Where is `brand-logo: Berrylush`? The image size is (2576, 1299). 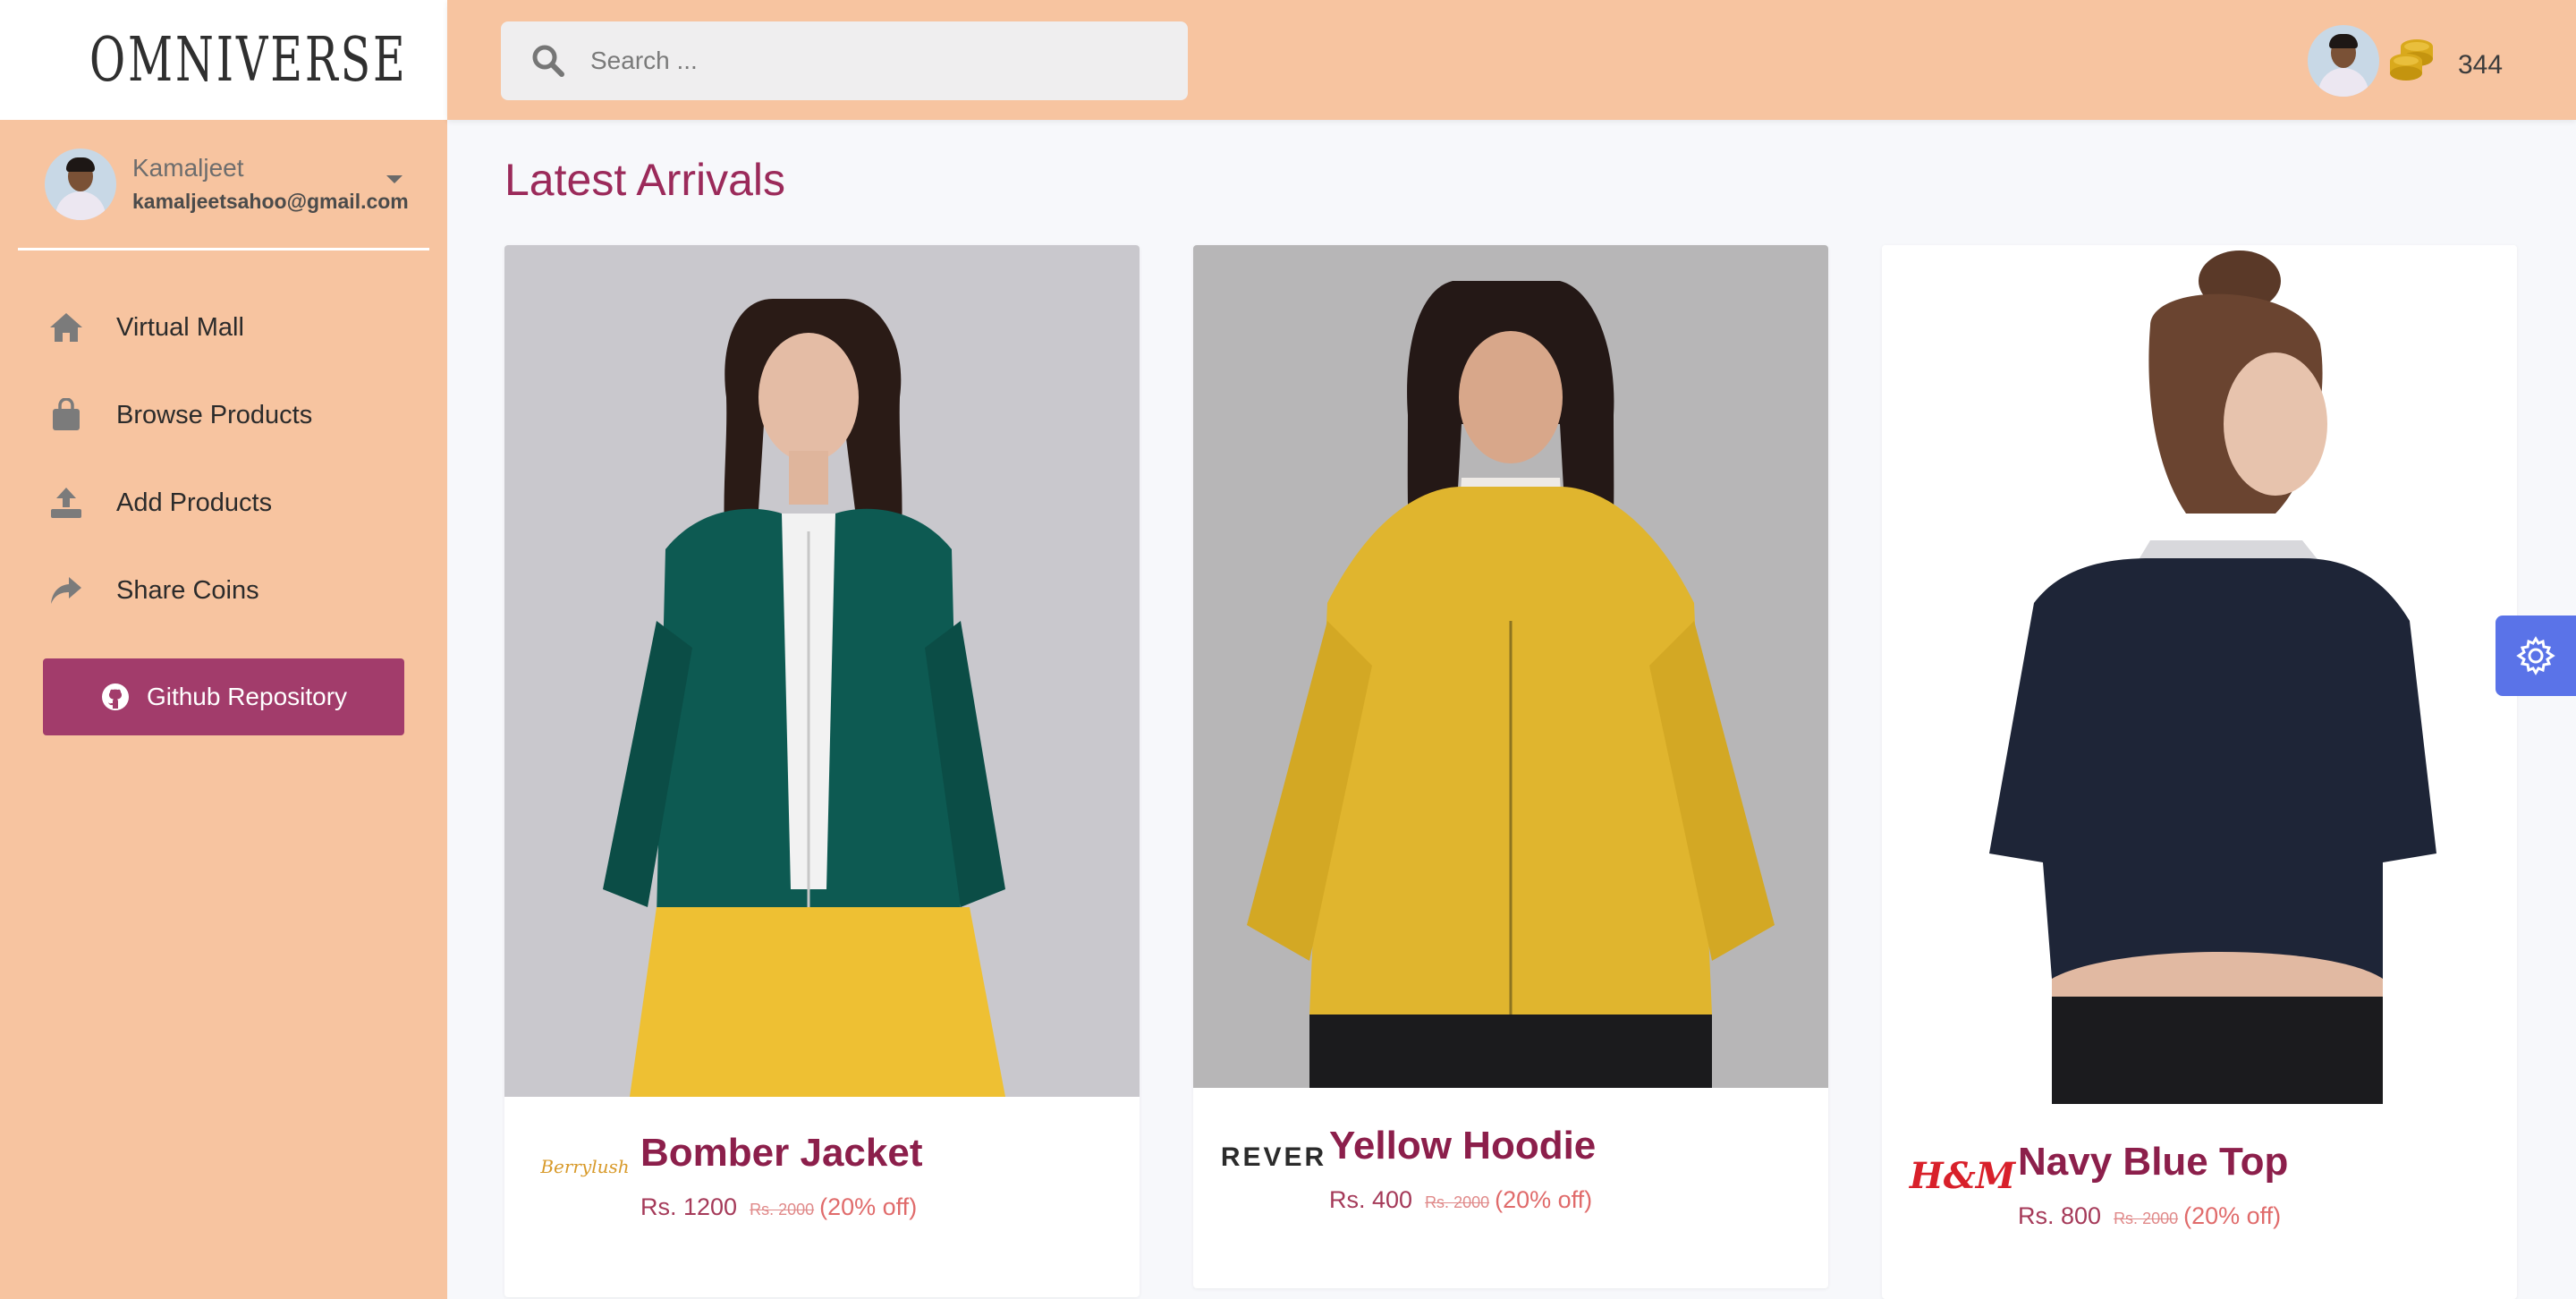 brand-logo: Berrylush is located at coordinates (585, 1166).